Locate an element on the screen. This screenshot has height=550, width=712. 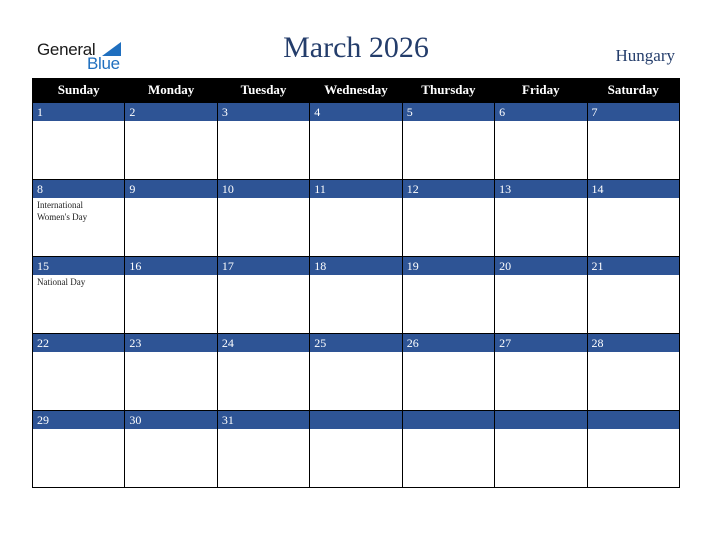
day-number: 11 is located at coordinates (356, 189).